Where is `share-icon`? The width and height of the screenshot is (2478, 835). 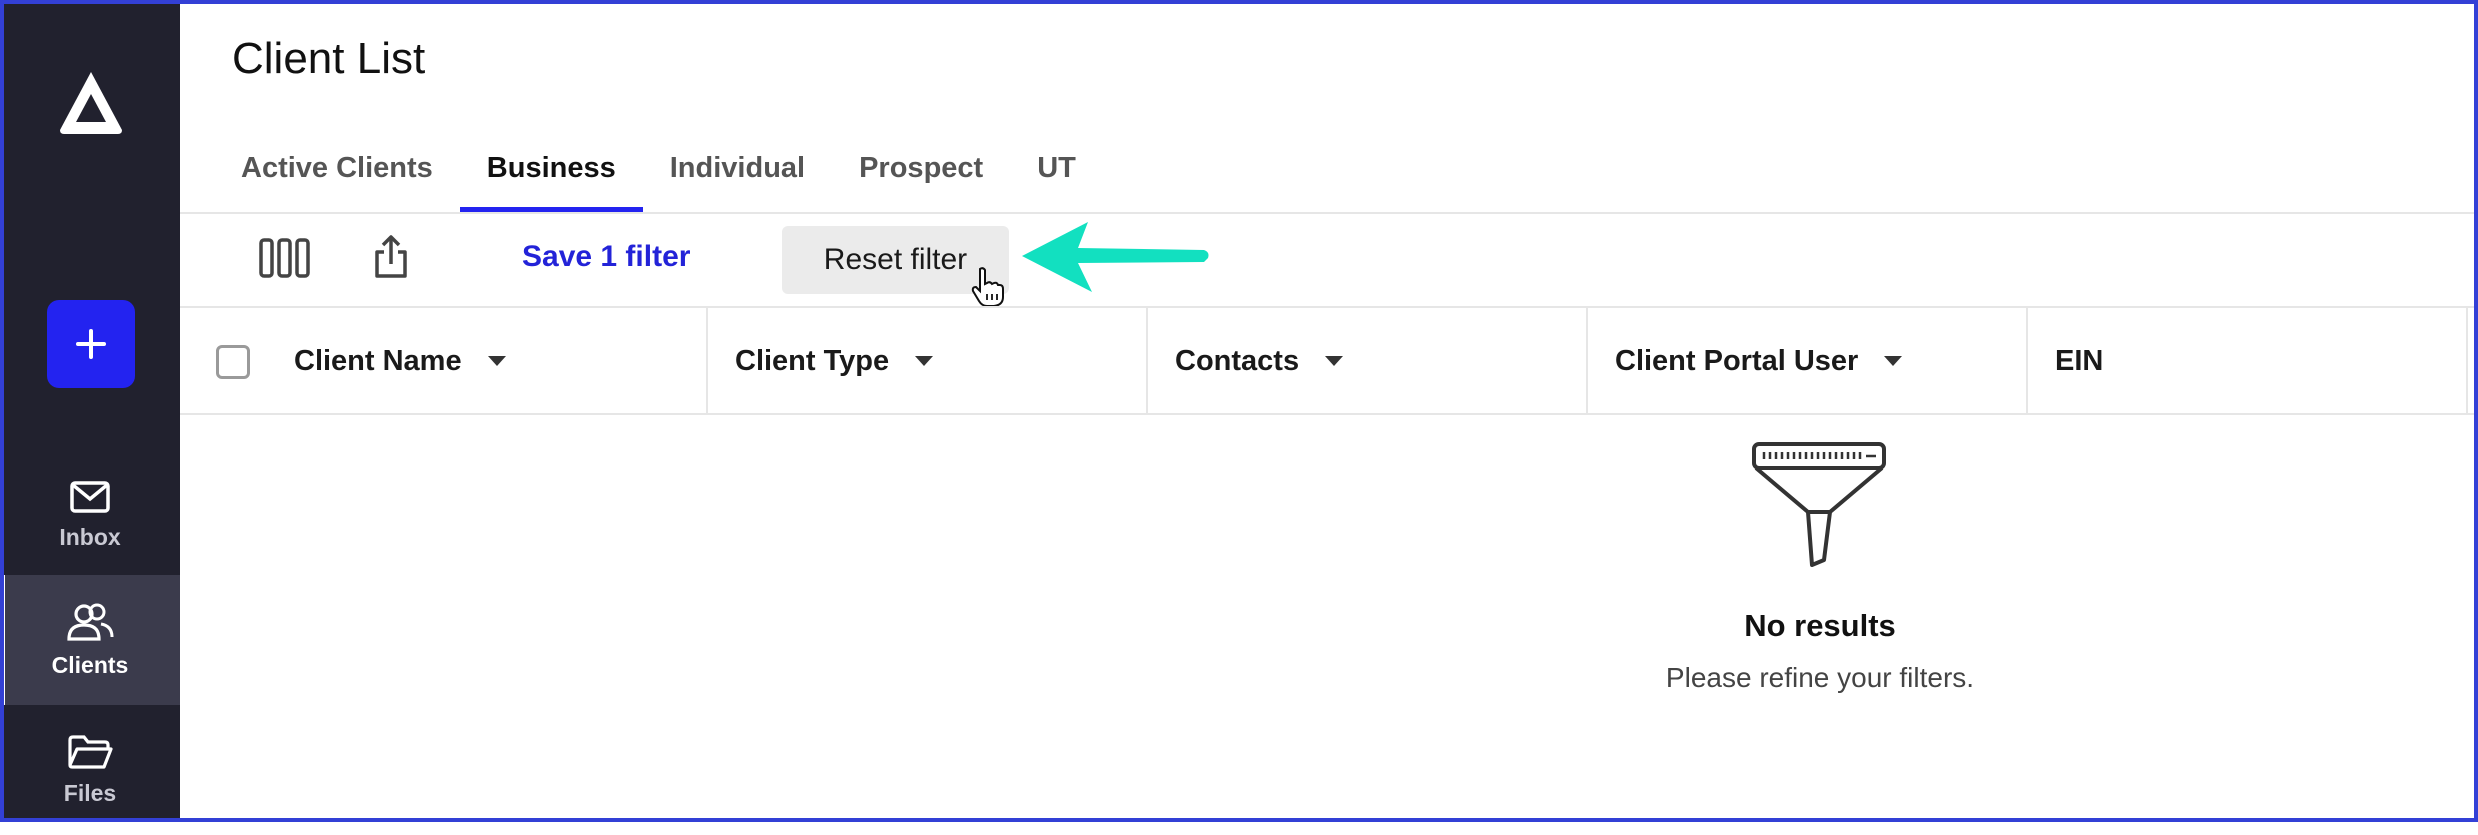
share-icon is located at coordinates (391, 256).